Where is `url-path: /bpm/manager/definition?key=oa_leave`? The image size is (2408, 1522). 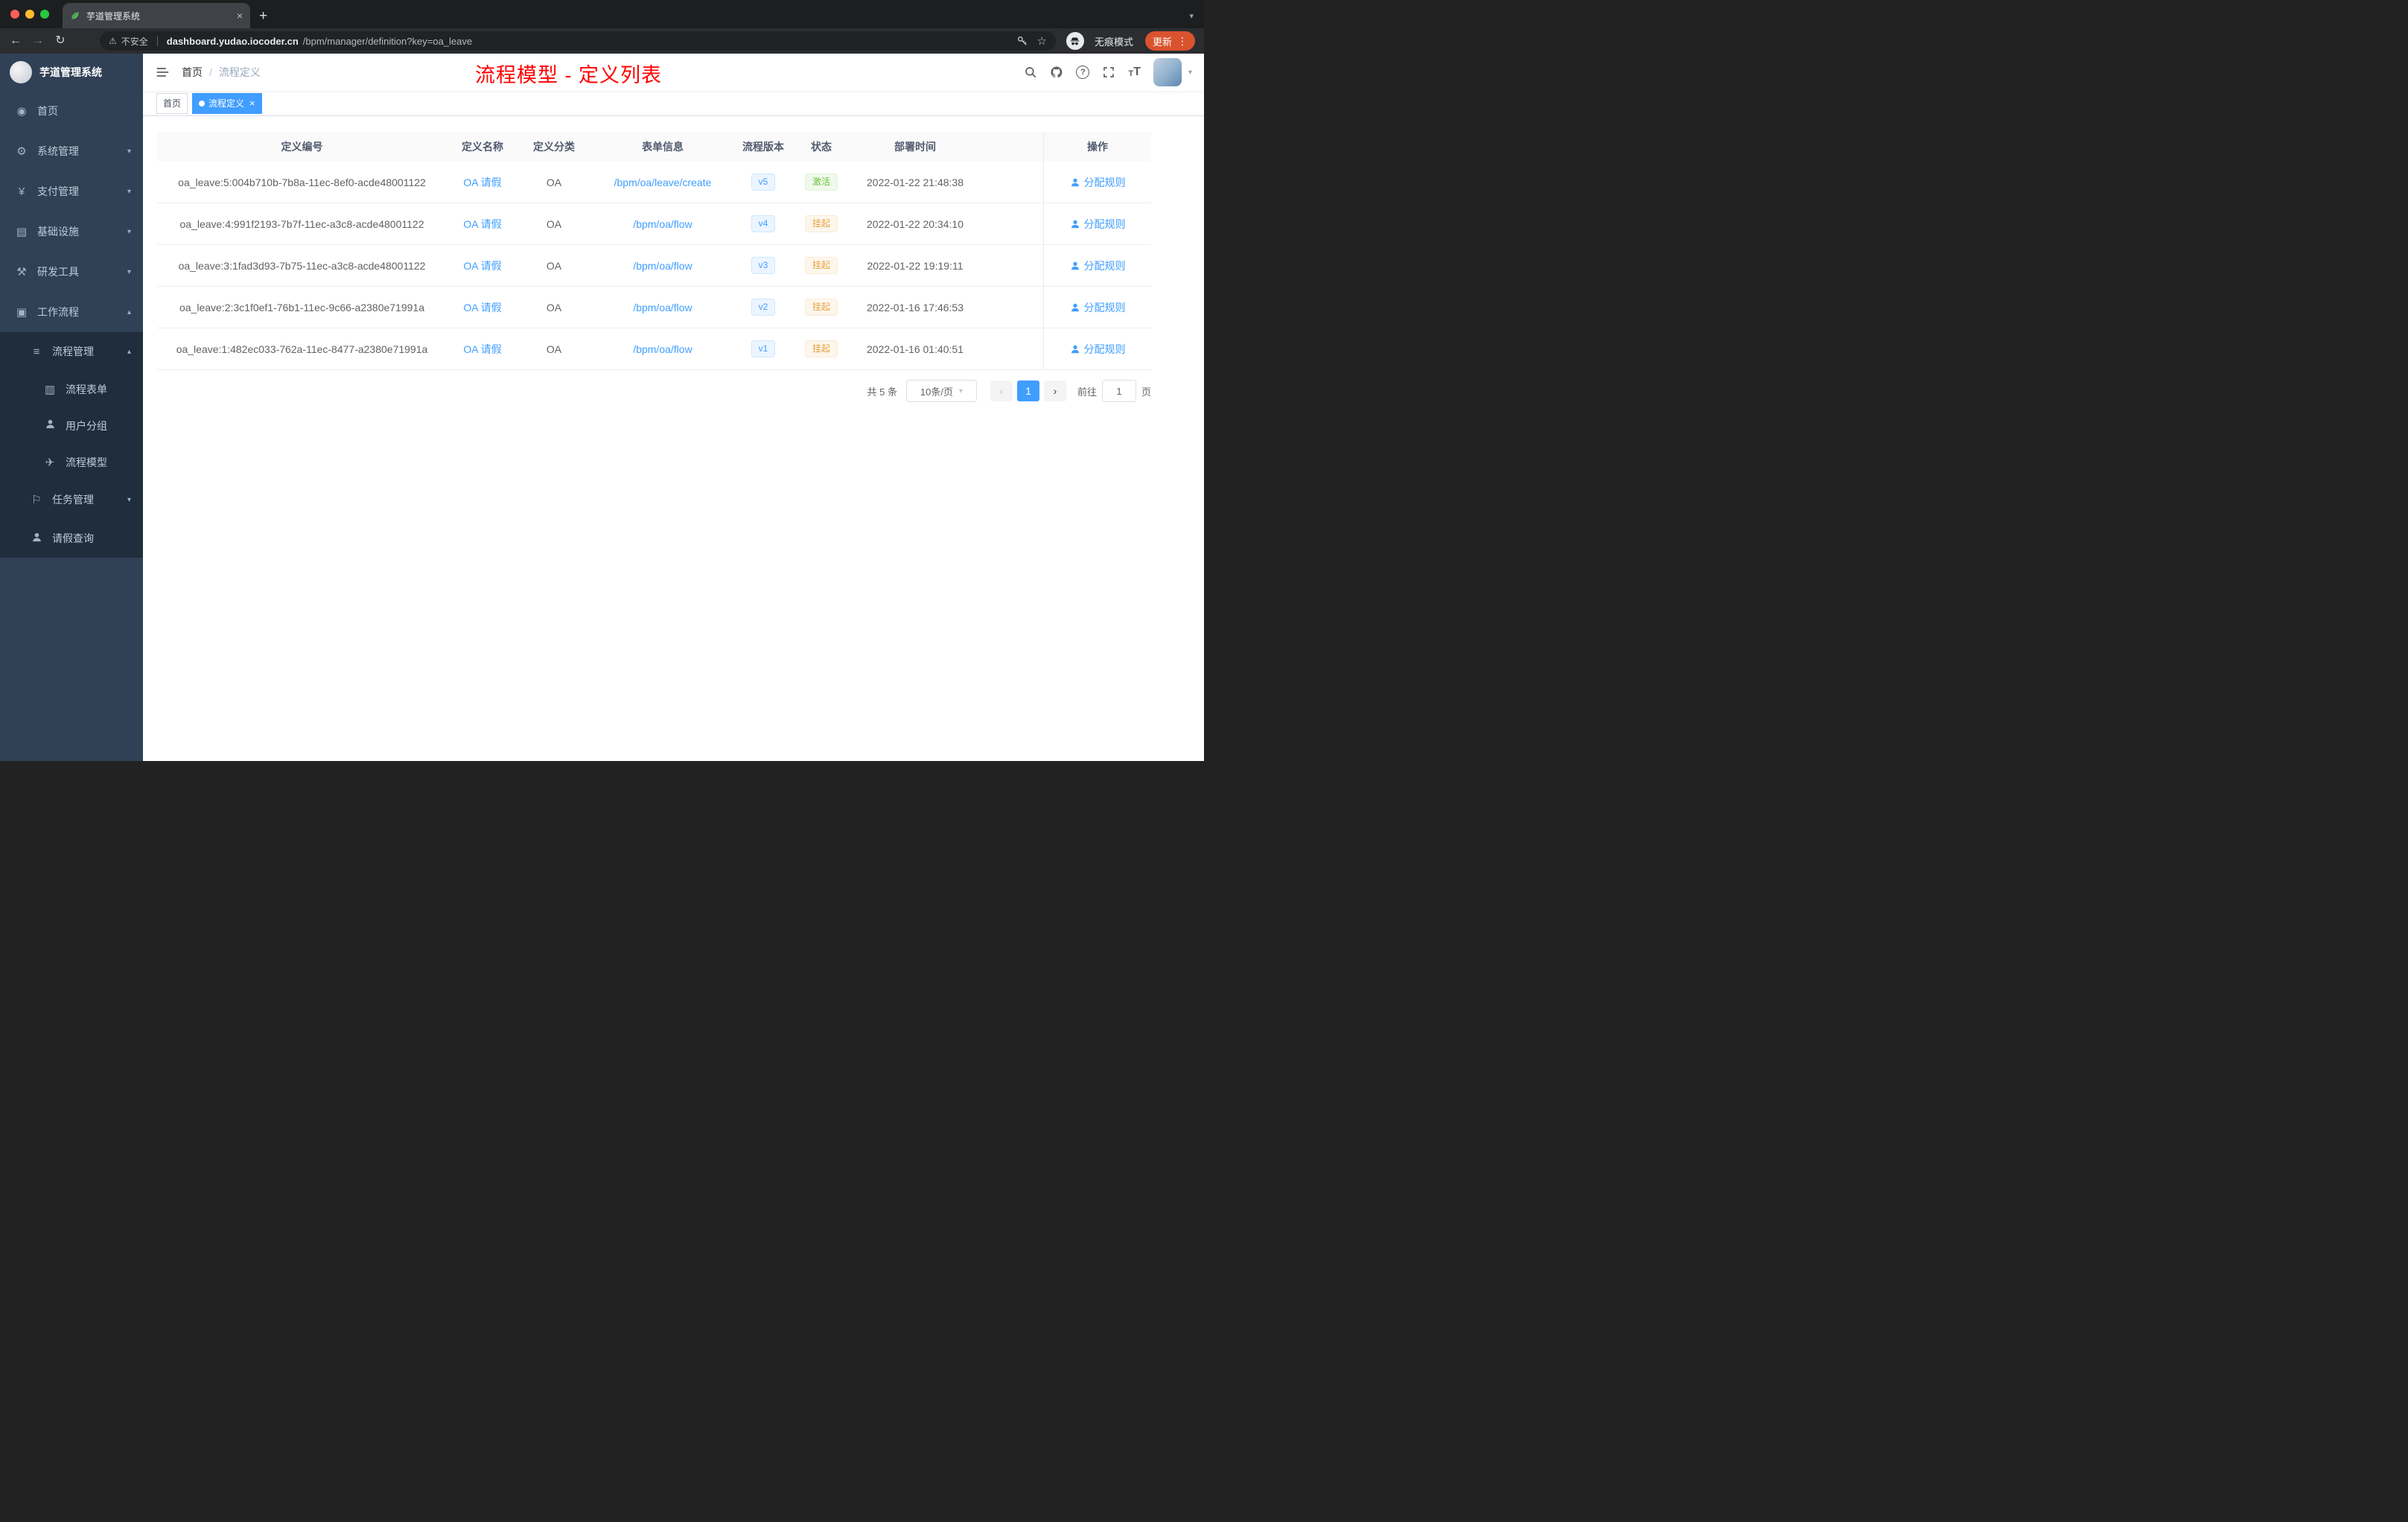 url-path: /bpm/manager/definition?key=oa_leave is located at coordinates (387, 41).